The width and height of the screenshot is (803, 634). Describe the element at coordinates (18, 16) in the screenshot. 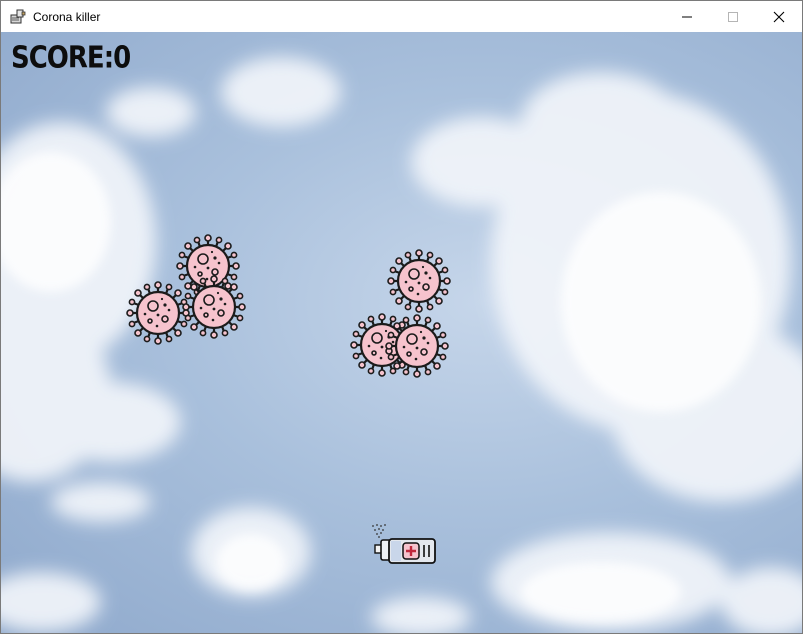

I see `app-icon` at that location.